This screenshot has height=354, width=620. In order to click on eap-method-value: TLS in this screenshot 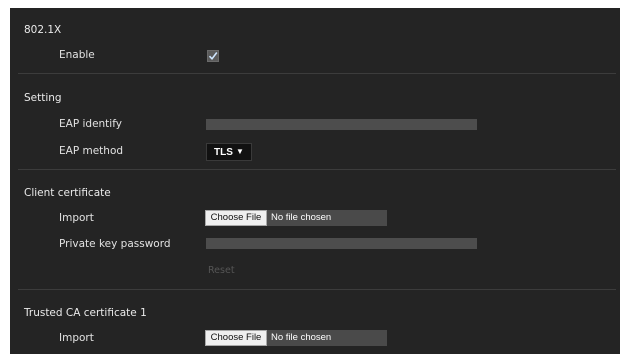, I will do `click(223, 152)`.